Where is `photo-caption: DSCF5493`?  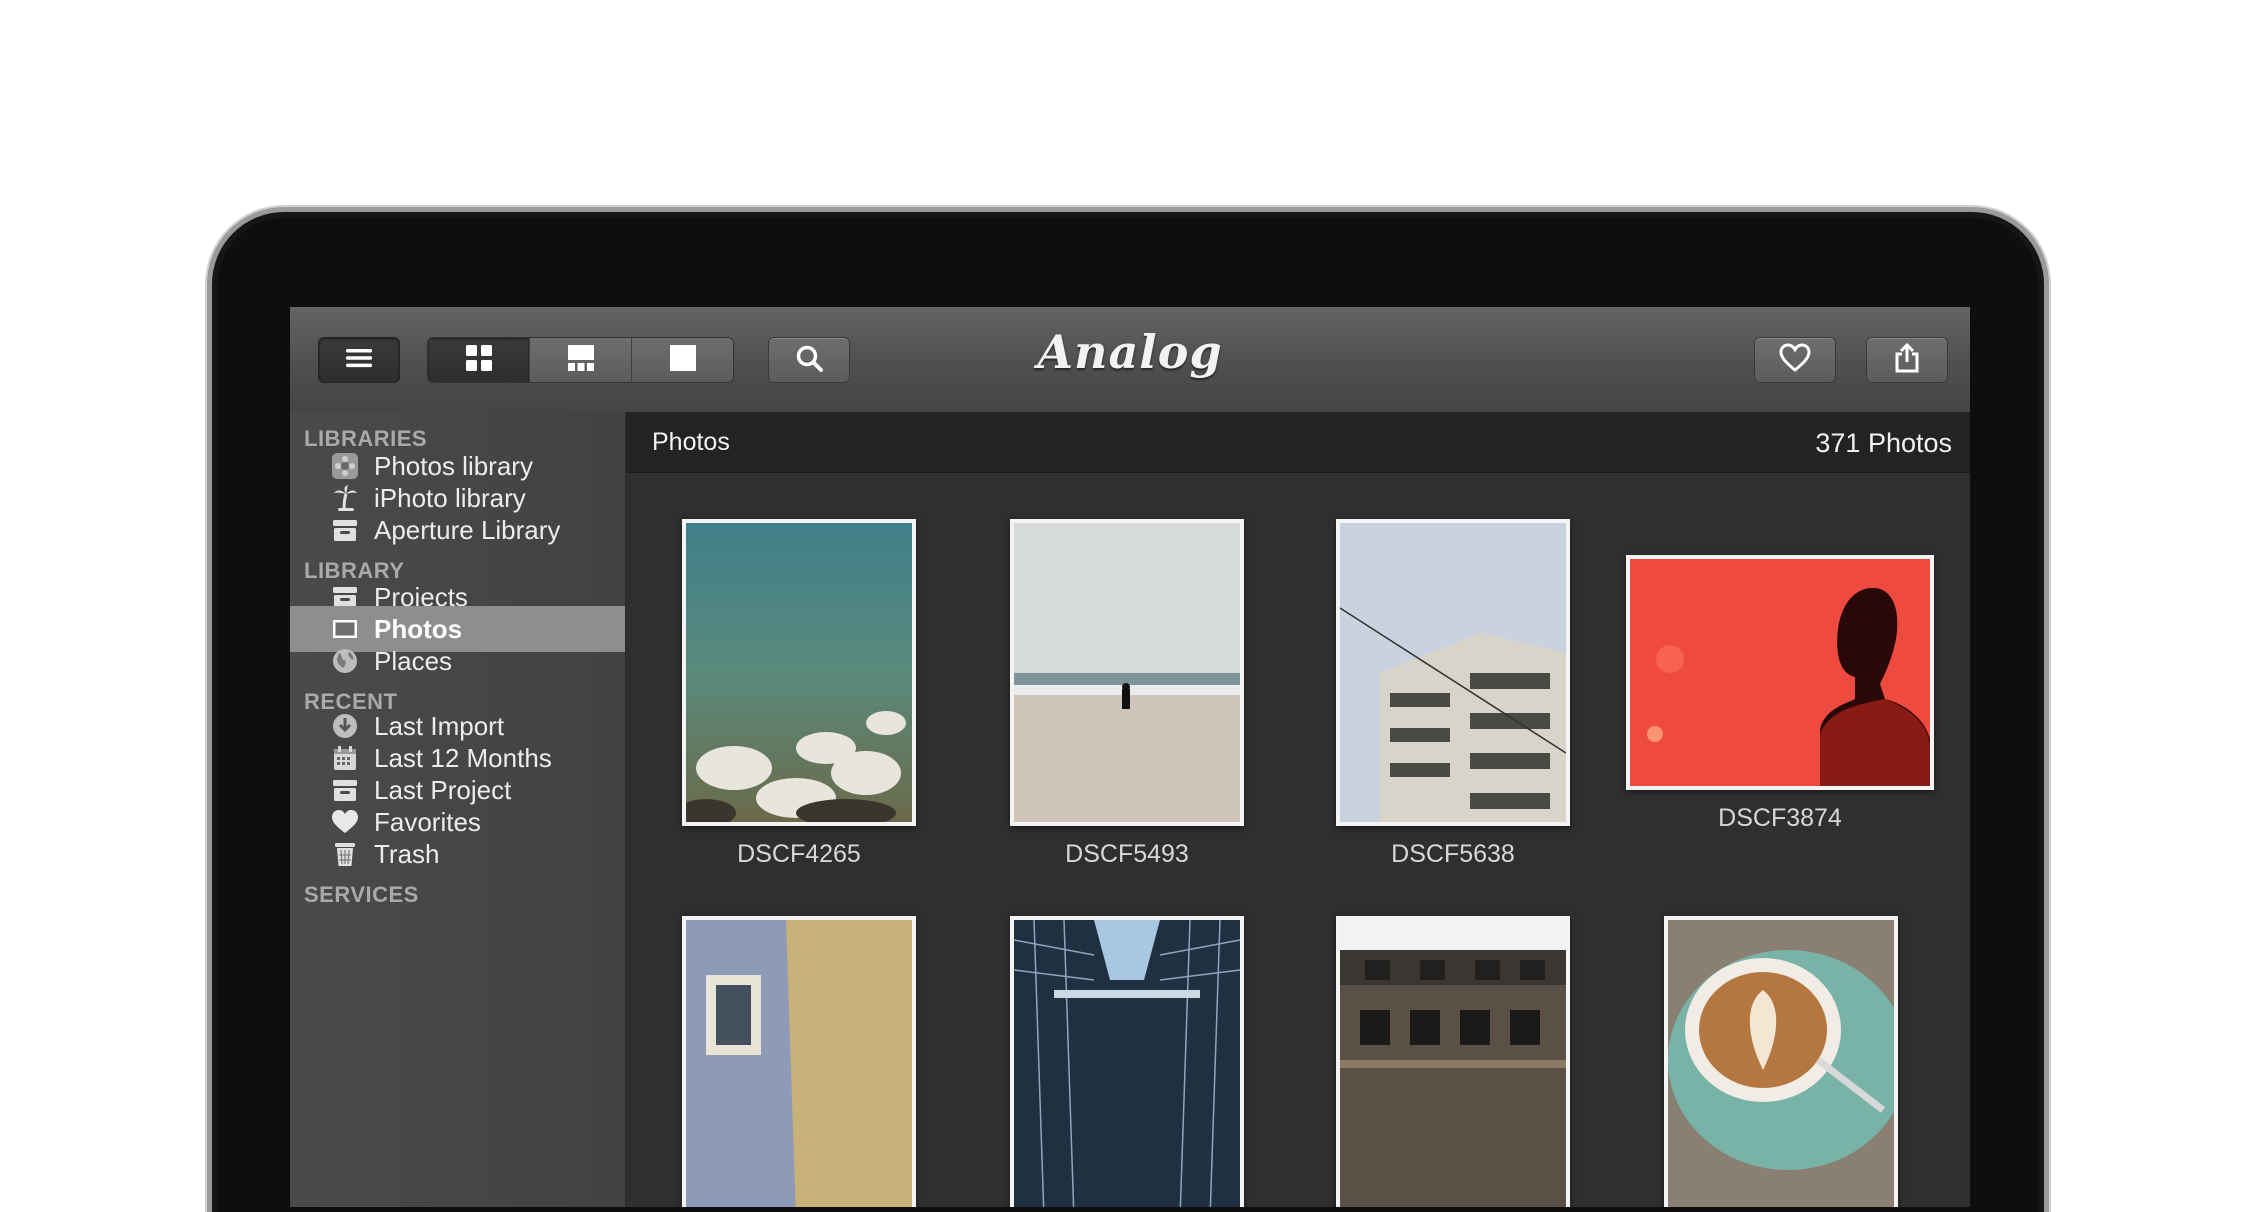
photo-caption: DSCF5493 is located at coordinates (1127, 854).